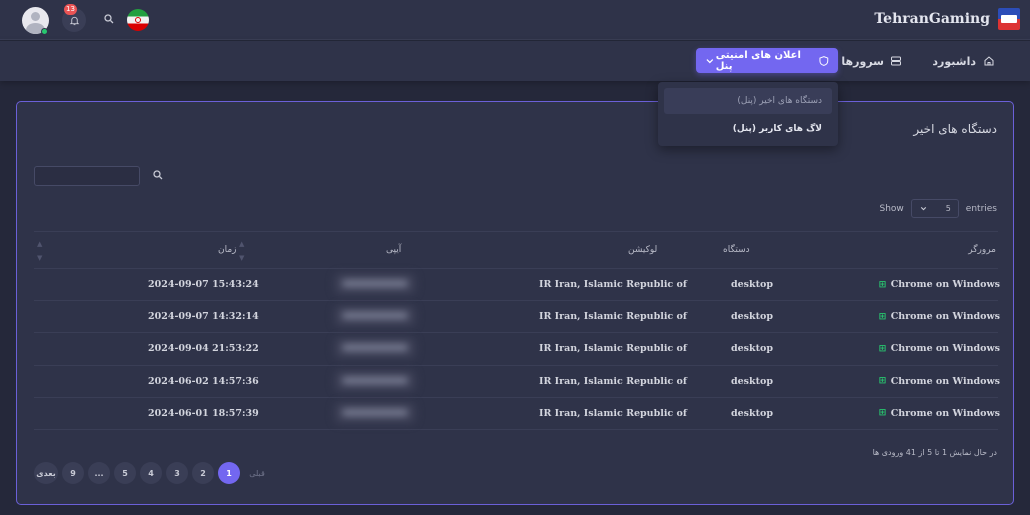 Image resolution: width=1030 pixels, height=515 pixels. I want to click on pagination: بعدی 9 ... 5 4 3 2 1 قبلی, so click(154, 473).